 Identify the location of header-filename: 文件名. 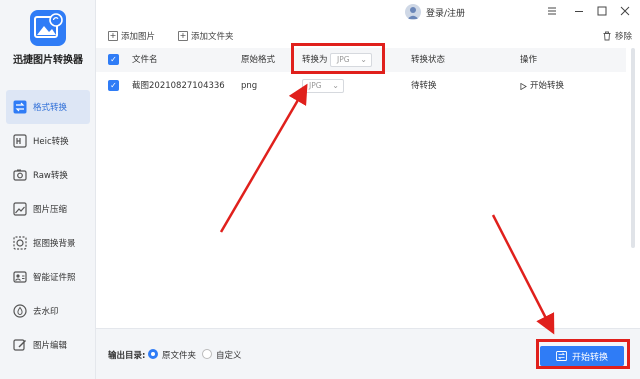
(145, 60).